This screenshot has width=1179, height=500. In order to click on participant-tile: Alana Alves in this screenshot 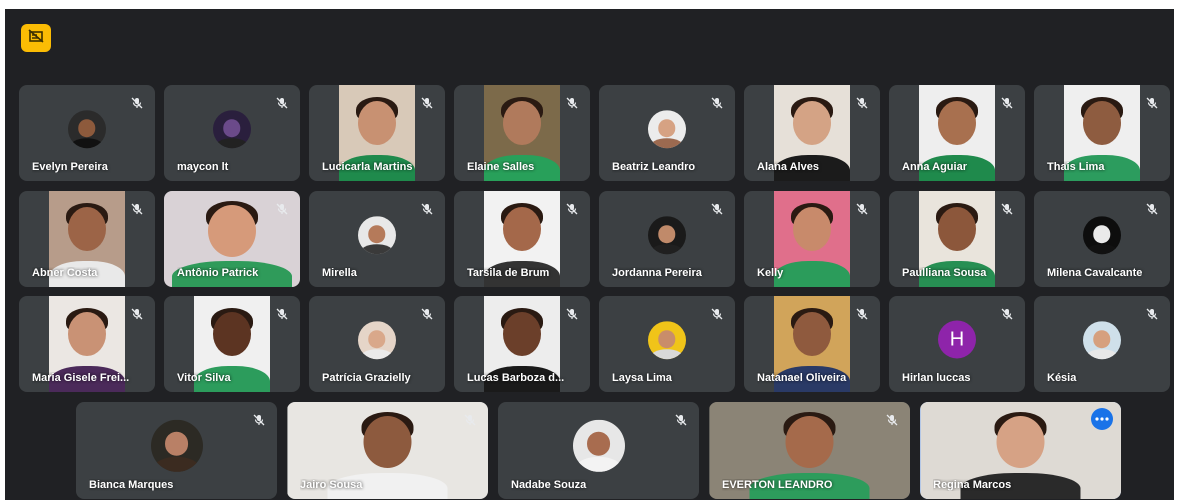, I will do `click(812, 133)`.